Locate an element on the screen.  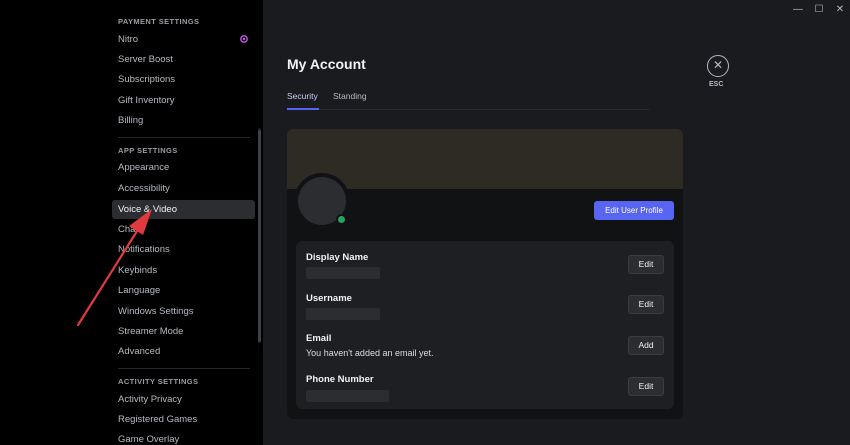
email-label: Email is located at coordinates (319, 338).